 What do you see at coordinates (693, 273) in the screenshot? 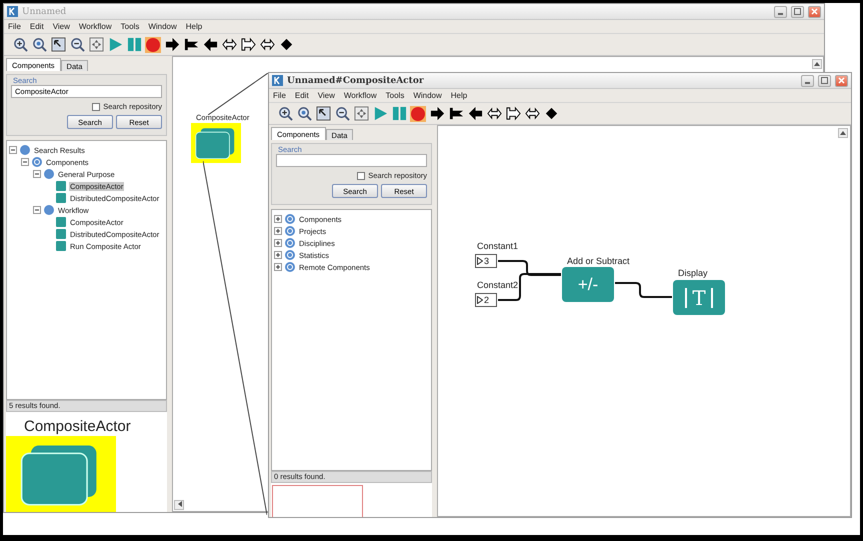
I see `actor-label: Display` at bounding box center [693, 273].